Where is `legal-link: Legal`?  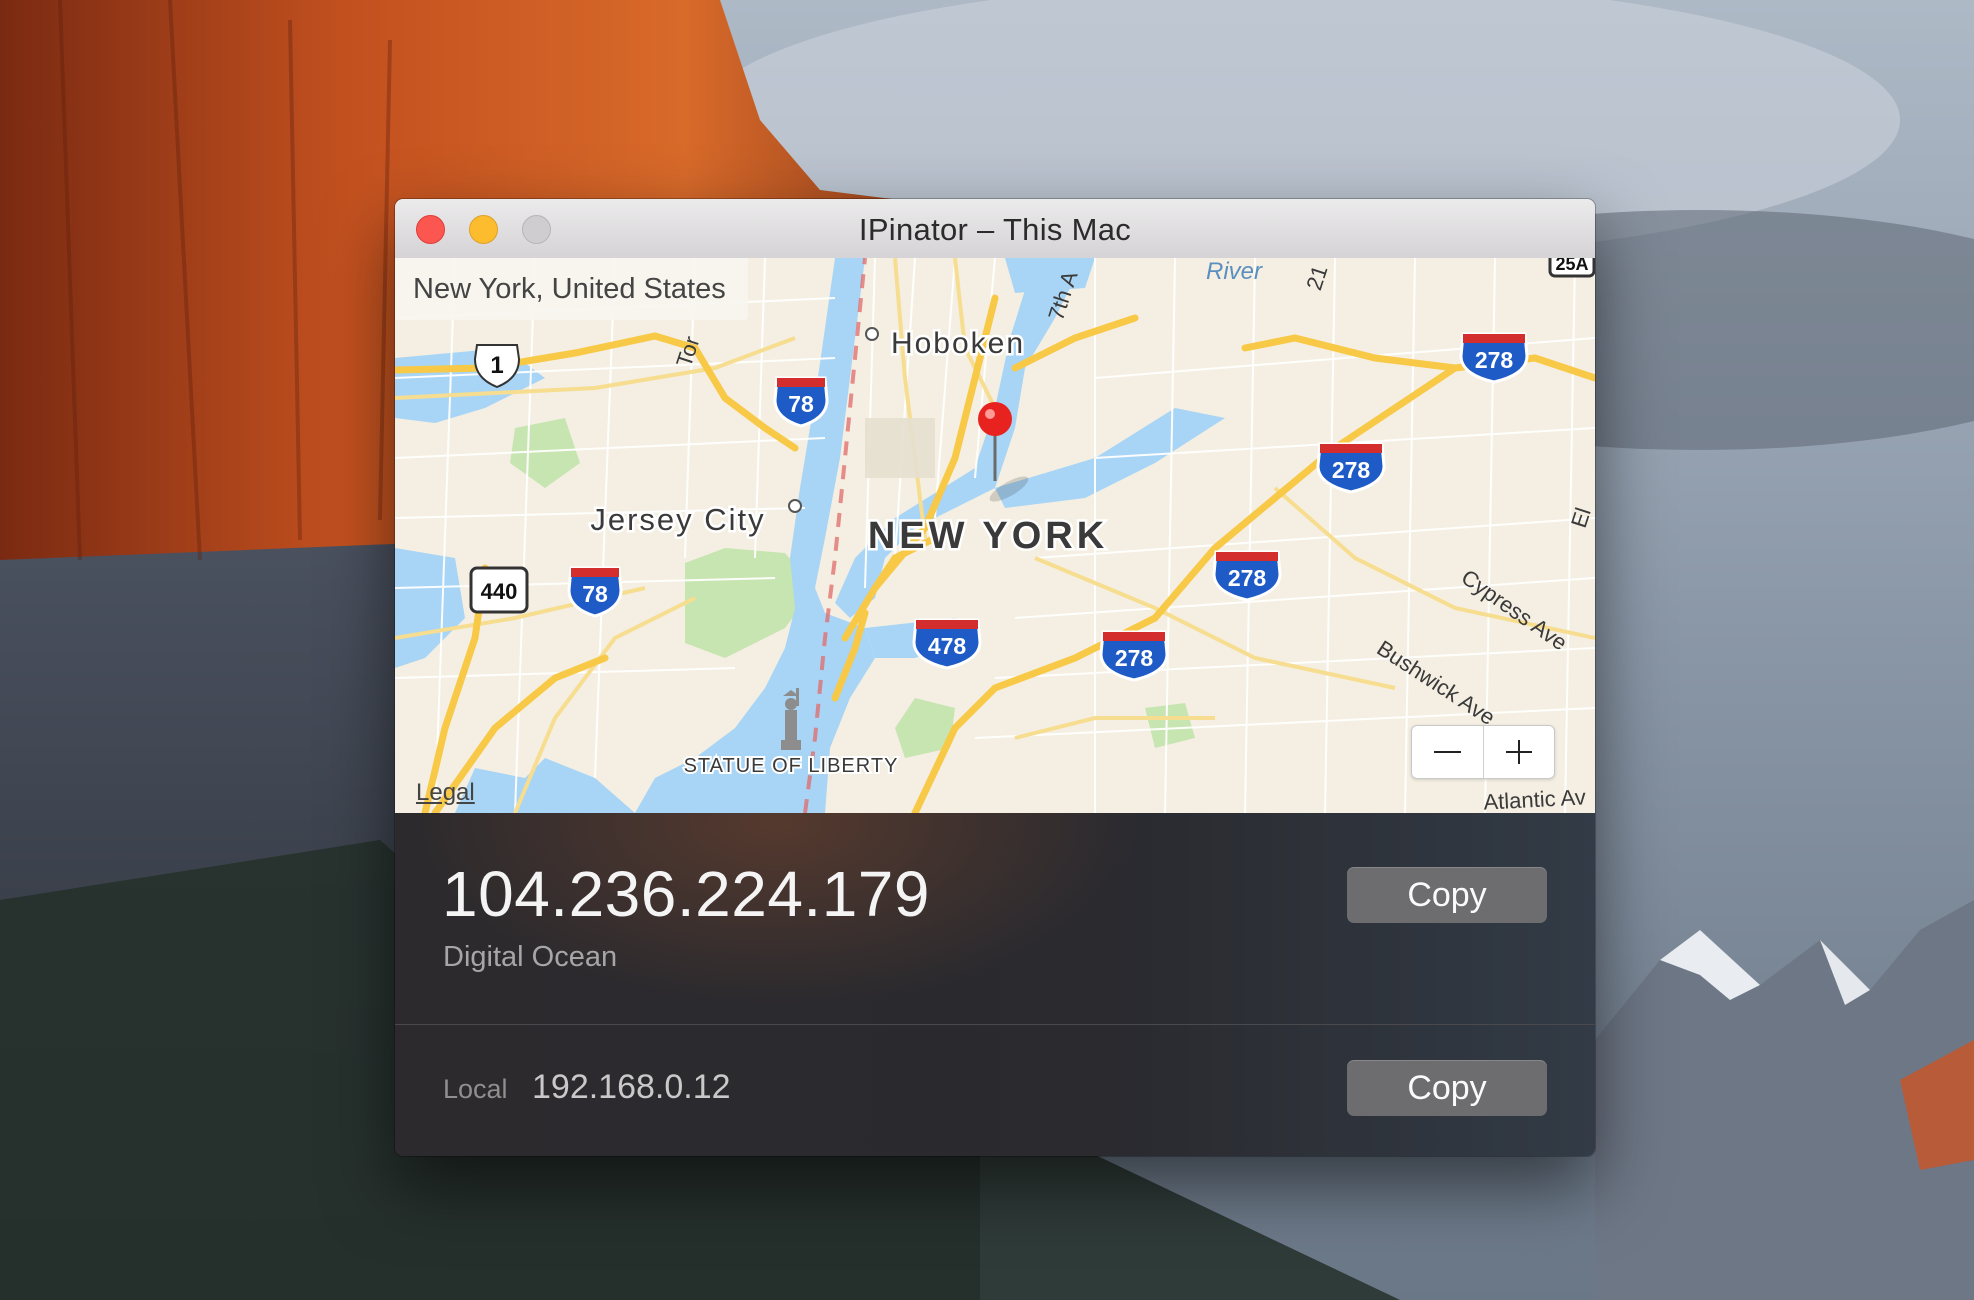
legal-link: Legal is located at coordinates (445, 793).